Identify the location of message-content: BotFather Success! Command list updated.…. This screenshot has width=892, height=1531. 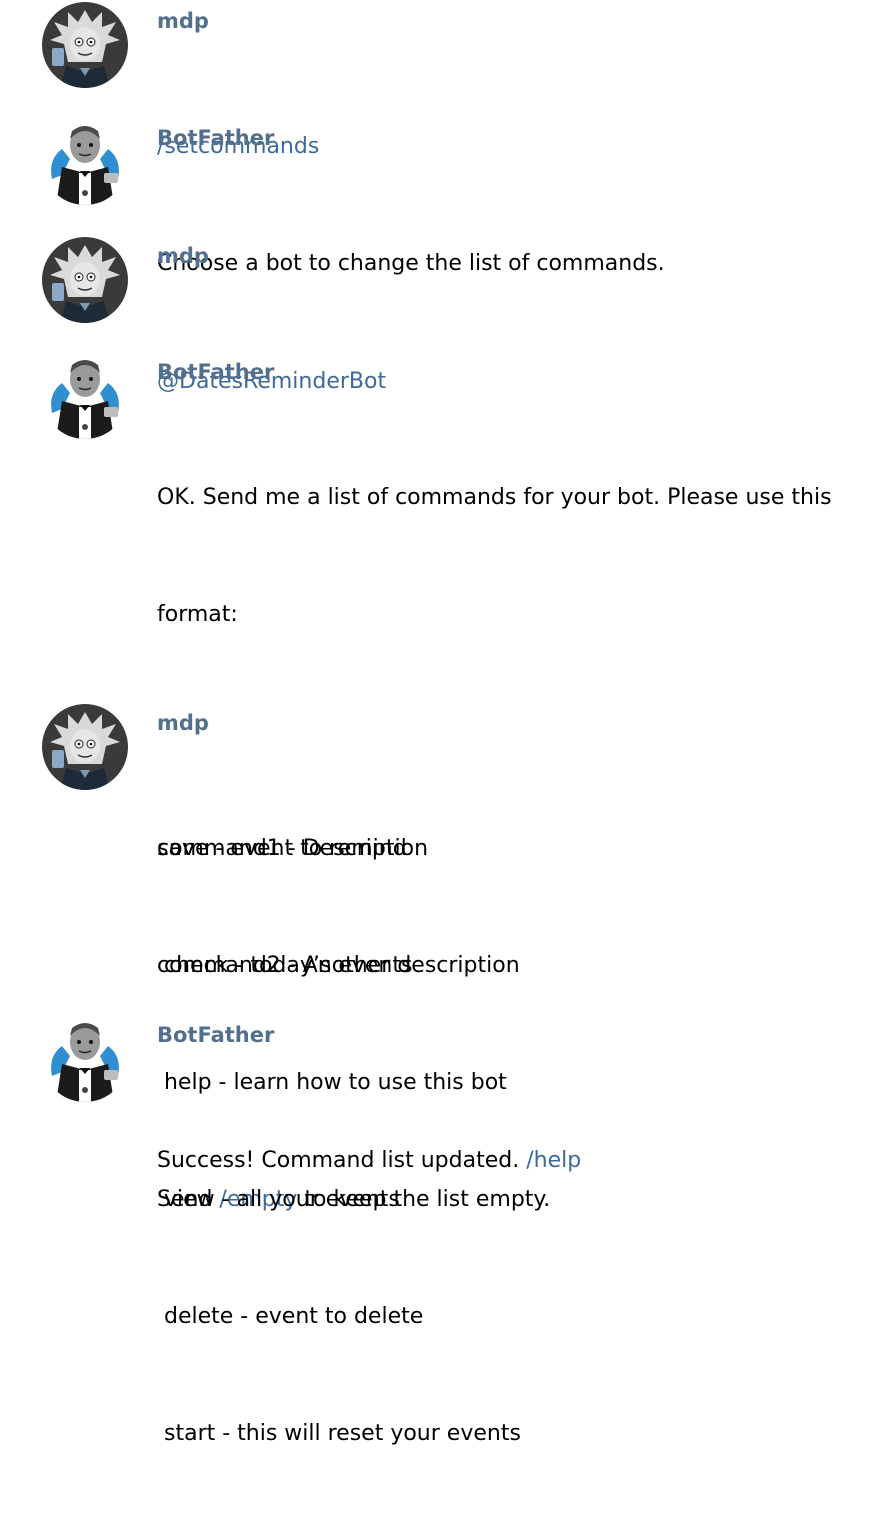
(517, 1137).